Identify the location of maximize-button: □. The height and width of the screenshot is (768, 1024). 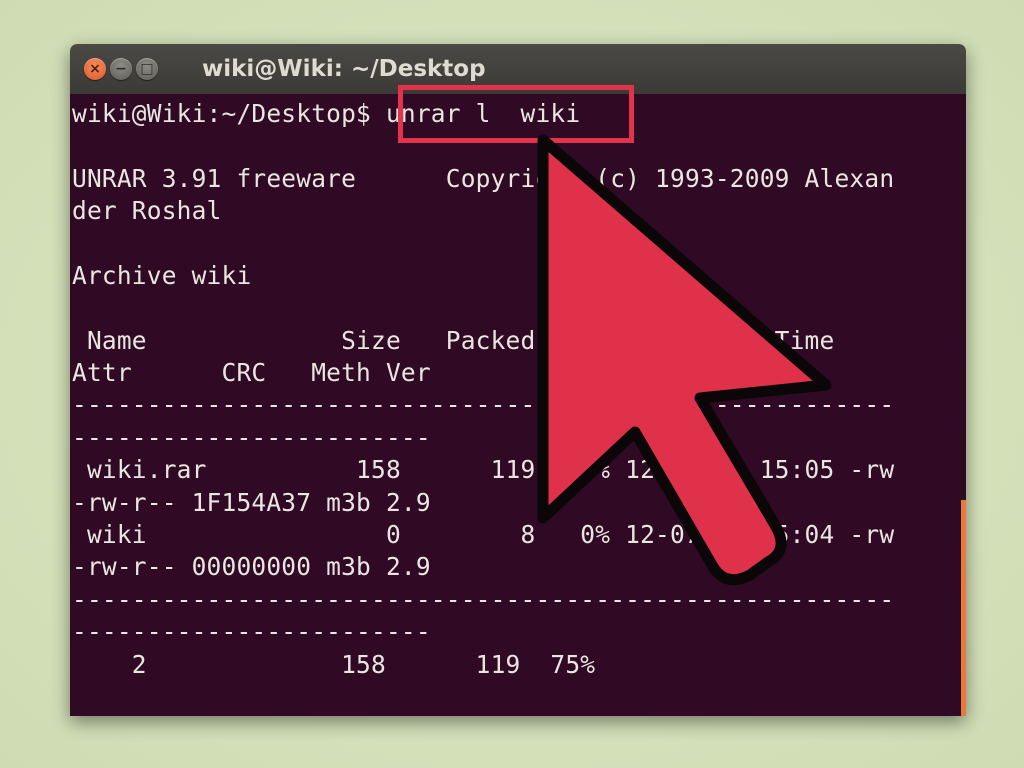
(147, 69).